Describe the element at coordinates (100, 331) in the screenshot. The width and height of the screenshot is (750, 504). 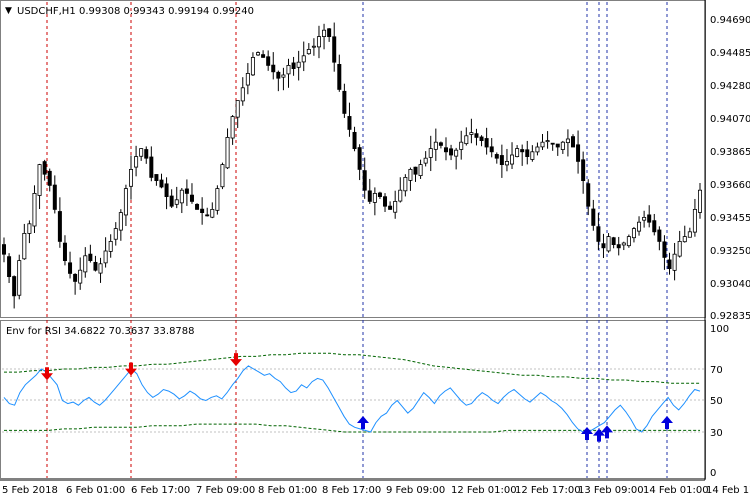
I see `indicator-label: Env for RSI 34.6822 70.3637 33.8788` at that location.